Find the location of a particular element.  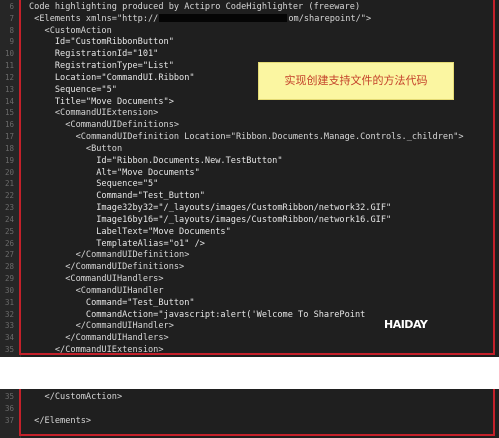

line-number: 30 is located at coordinates (9, 290).